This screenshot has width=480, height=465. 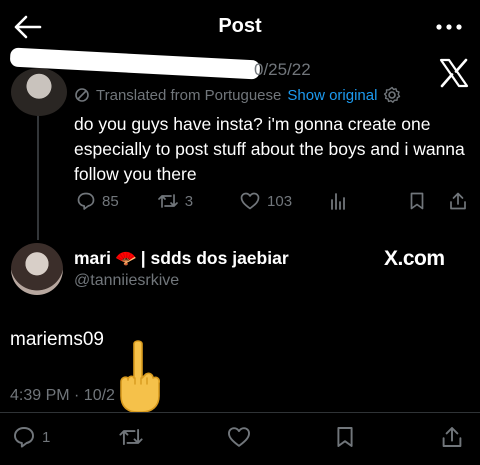 I want to click on thread-line, so click(x=38, y=175).